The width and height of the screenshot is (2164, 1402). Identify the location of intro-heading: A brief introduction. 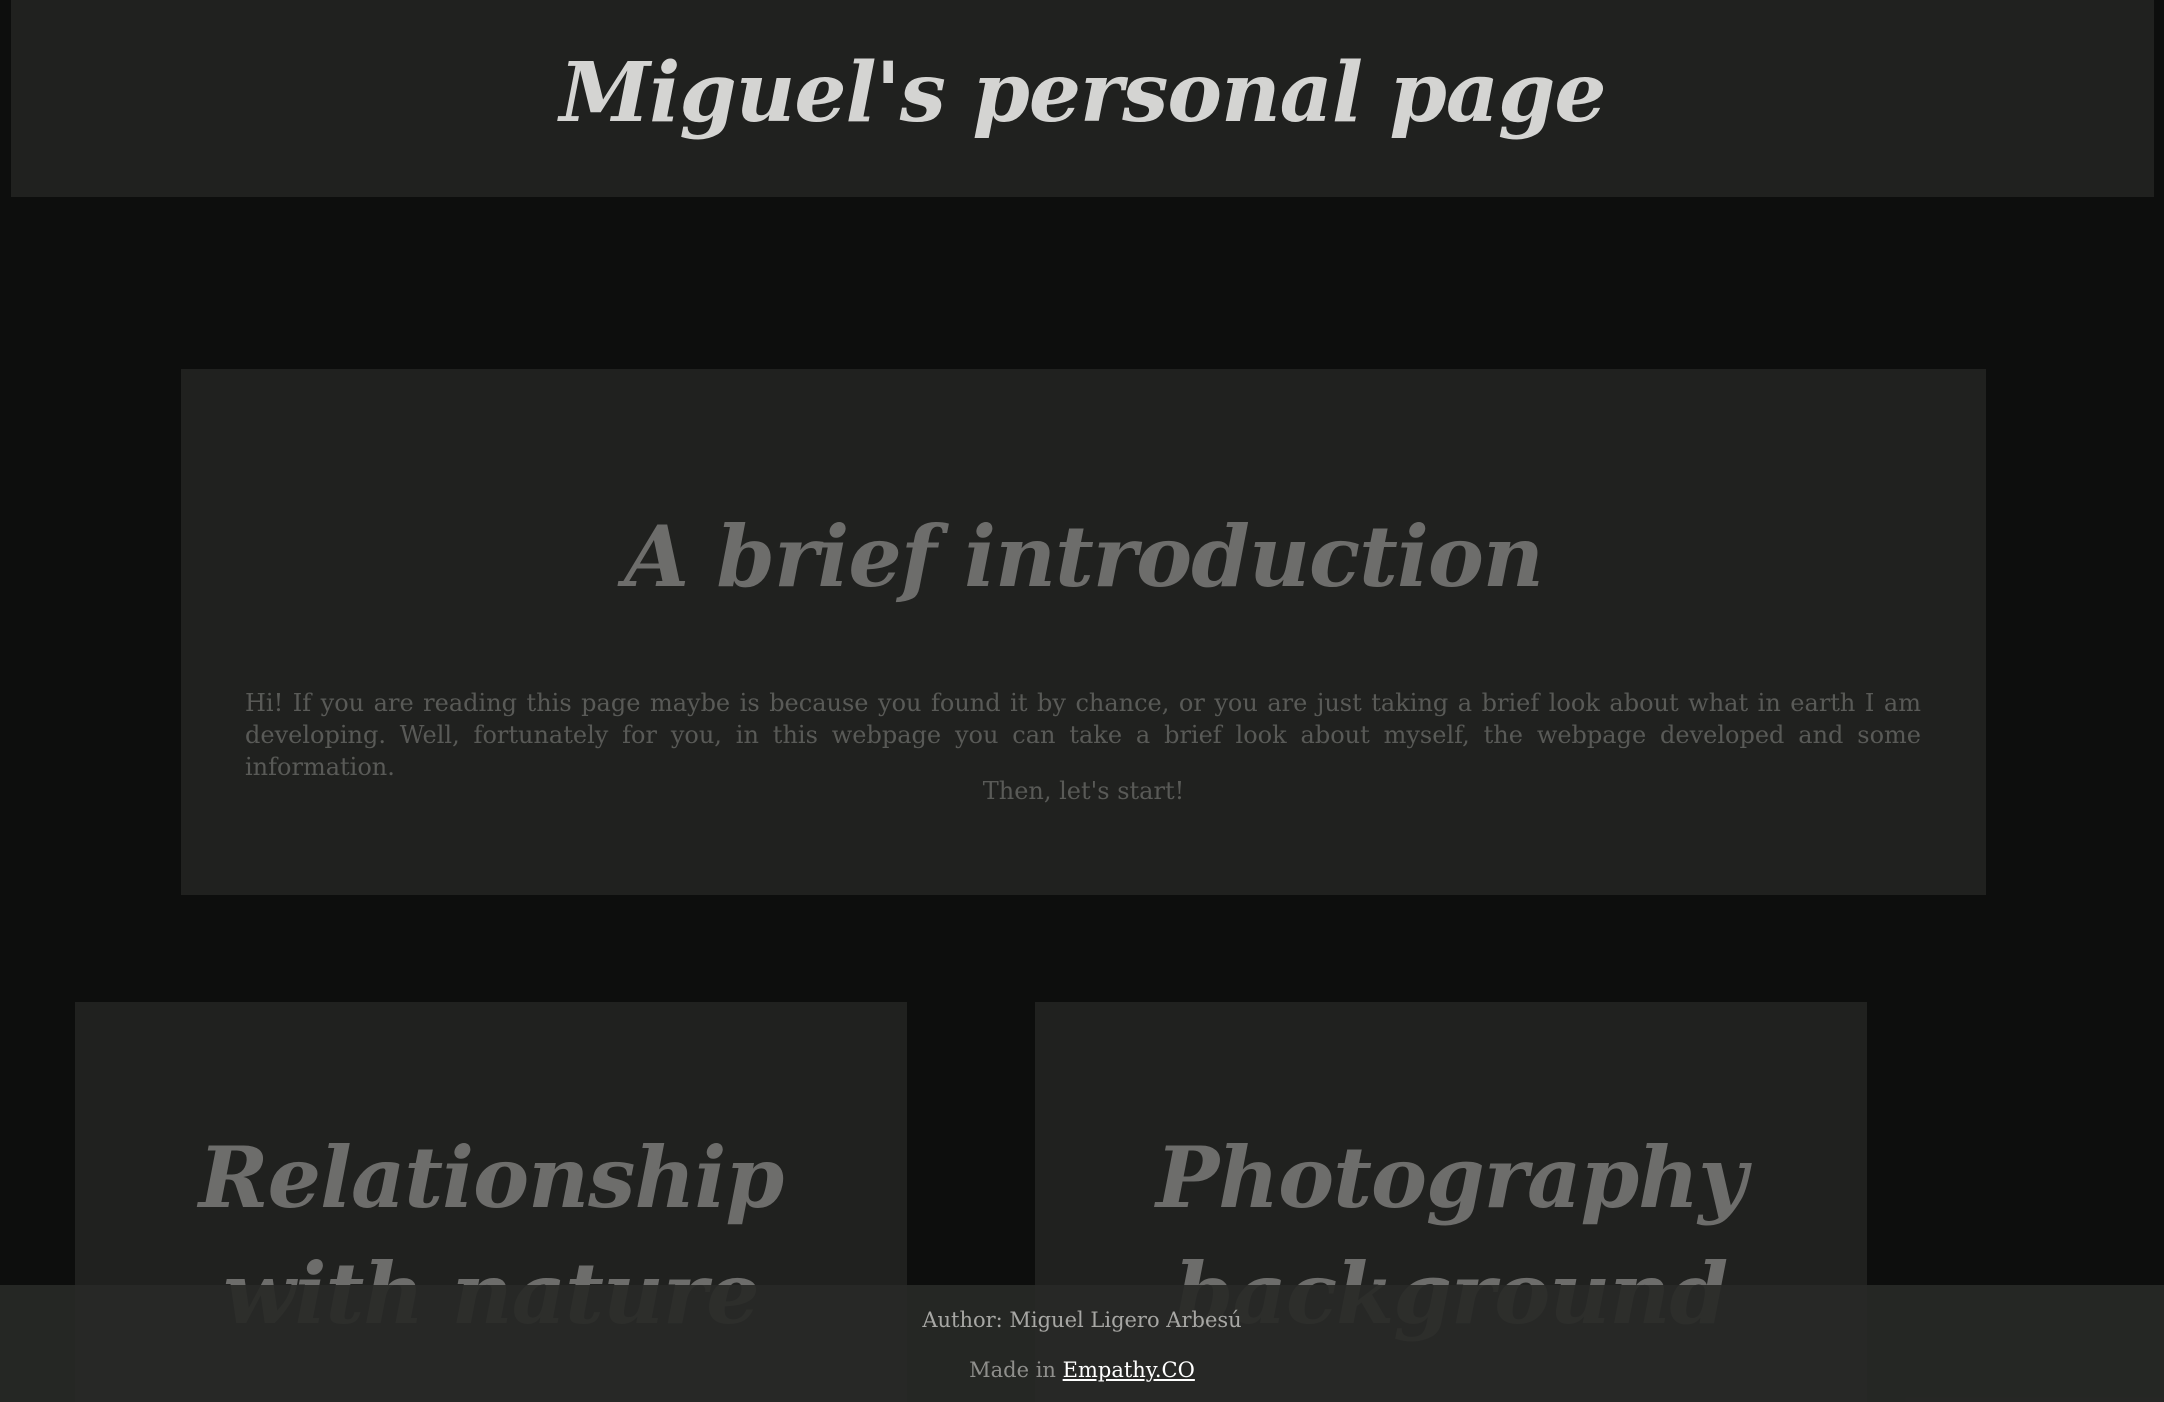
(1084, 556).